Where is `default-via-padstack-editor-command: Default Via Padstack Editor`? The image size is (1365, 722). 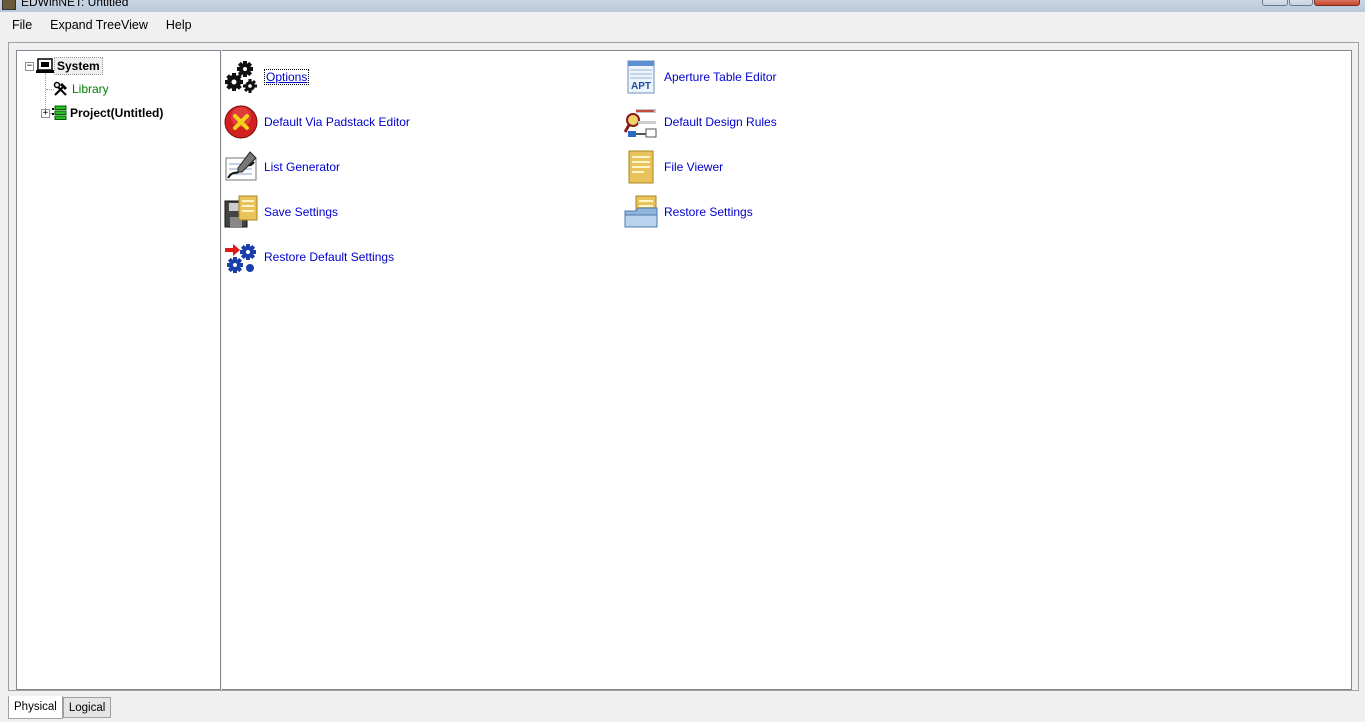 default-via-padstack-editor-command: Default Via Padstack Editor is located at coordinates (317, 122).